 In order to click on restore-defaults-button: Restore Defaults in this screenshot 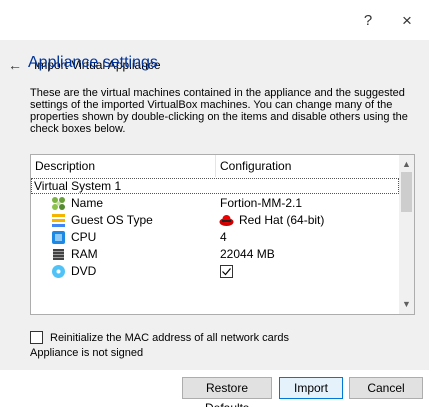, I will do `click(227, 392)`.